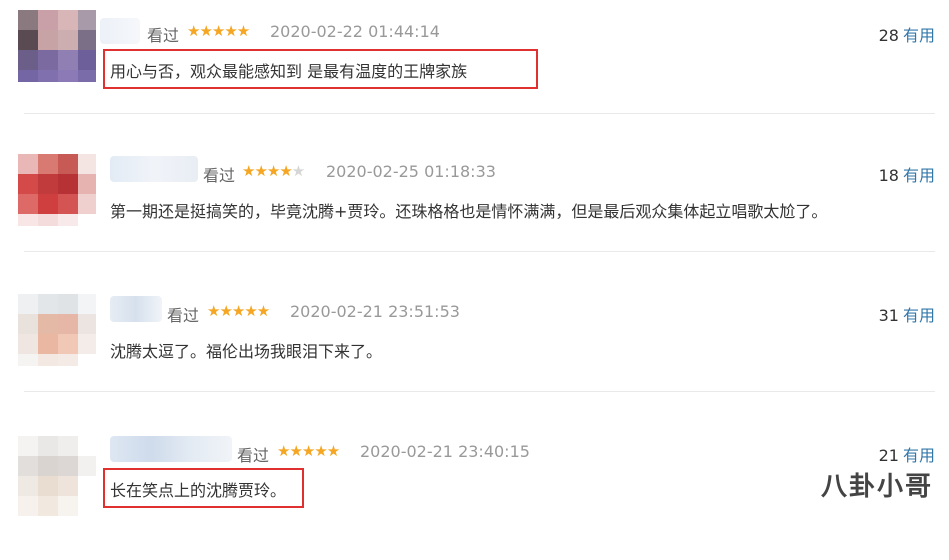 This screenshot has height=560, width=949. I want to click on star-empty-icon: ★, so click(298, 171).